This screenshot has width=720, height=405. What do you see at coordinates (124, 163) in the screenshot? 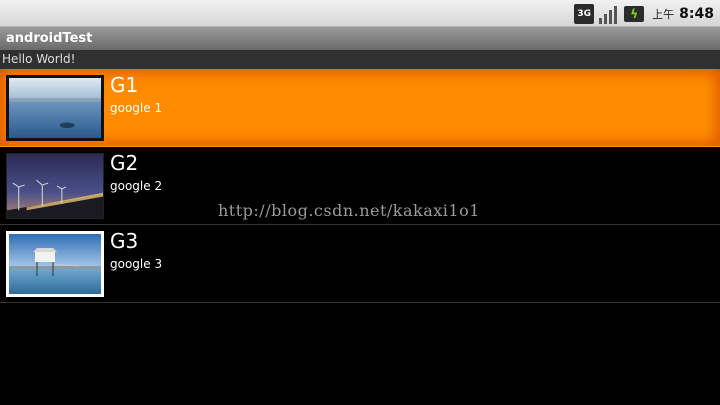
I see `list-item-title: G2` at bounding box center [124, 163].